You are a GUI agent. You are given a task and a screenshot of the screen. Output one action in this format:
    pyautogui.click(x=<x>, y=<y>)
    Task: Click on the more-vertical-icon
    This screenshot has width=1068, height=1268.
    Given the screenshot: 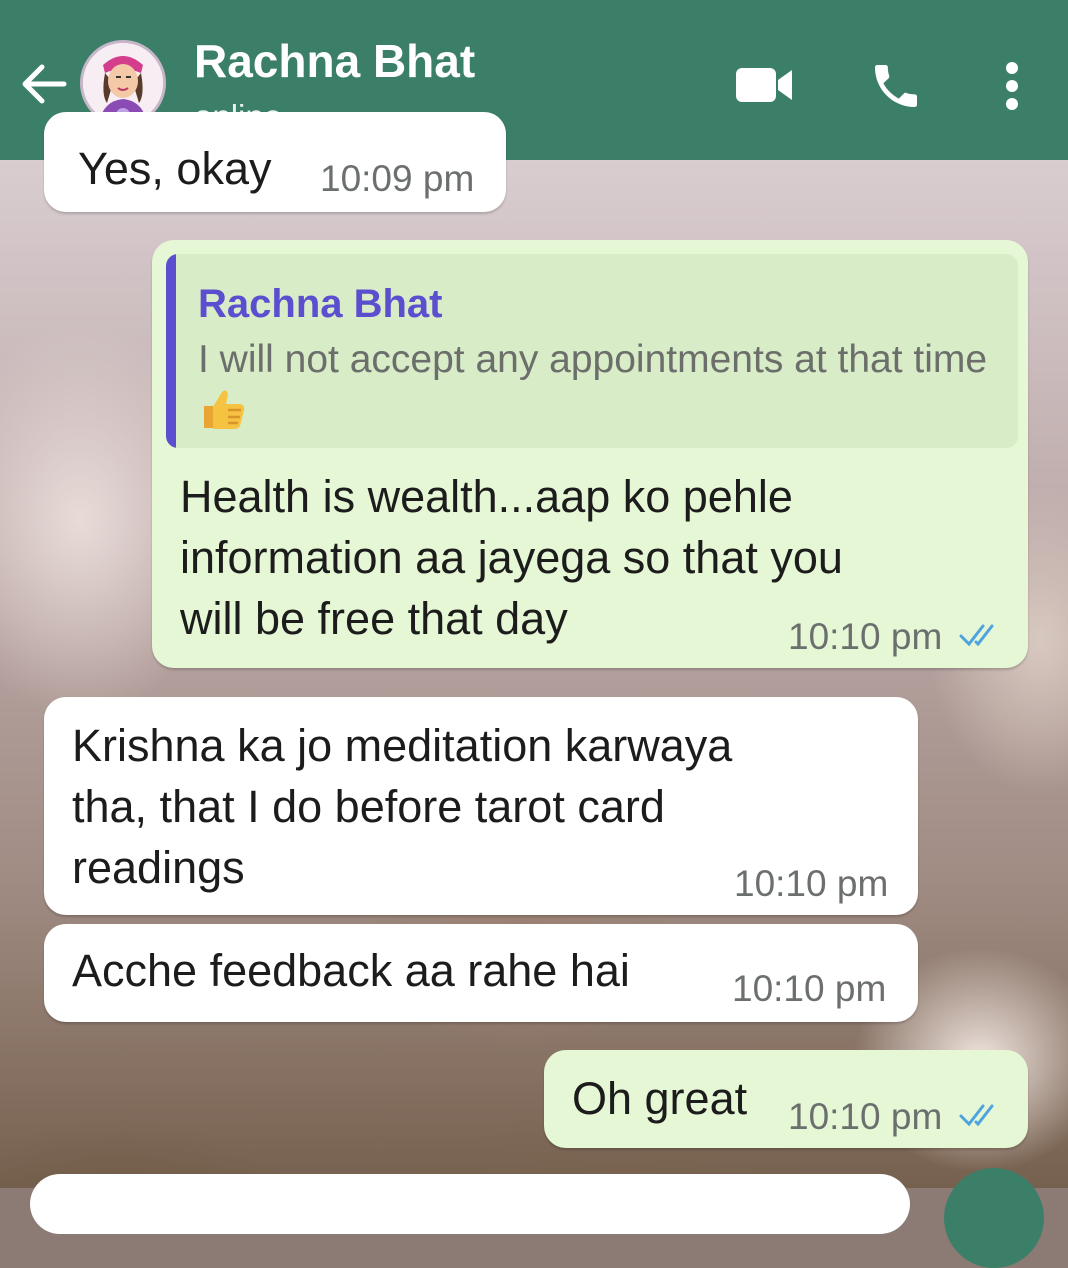 What is the action you would take?
    pyautogui.click(x=1012, y=86)
    